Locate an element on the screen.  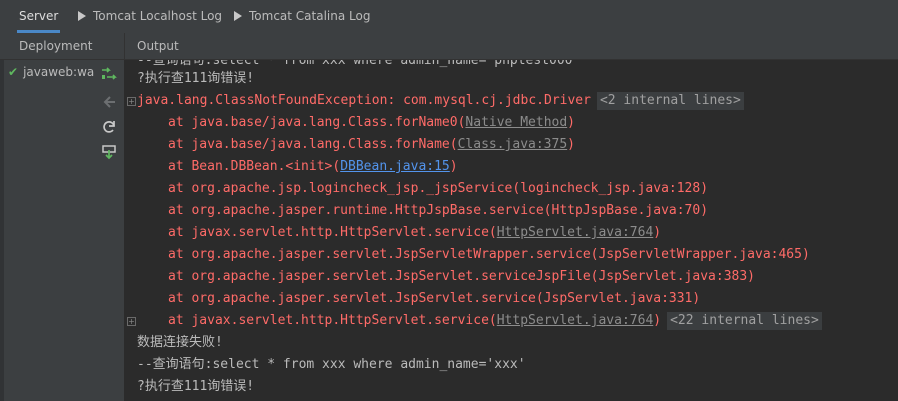
console-line: 数据连接失败! is located at coordinates (180, 342).